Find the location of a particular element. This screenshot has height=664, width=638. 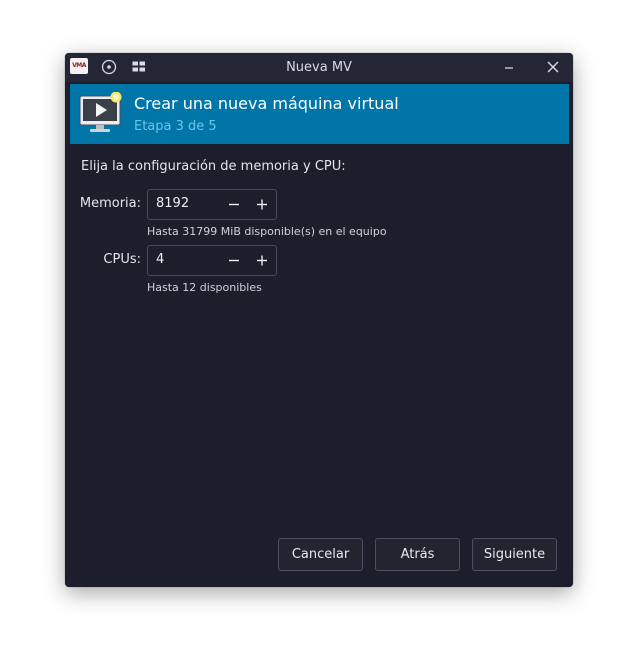

window-title: Nueva MV is located at coordinates (319, 67).